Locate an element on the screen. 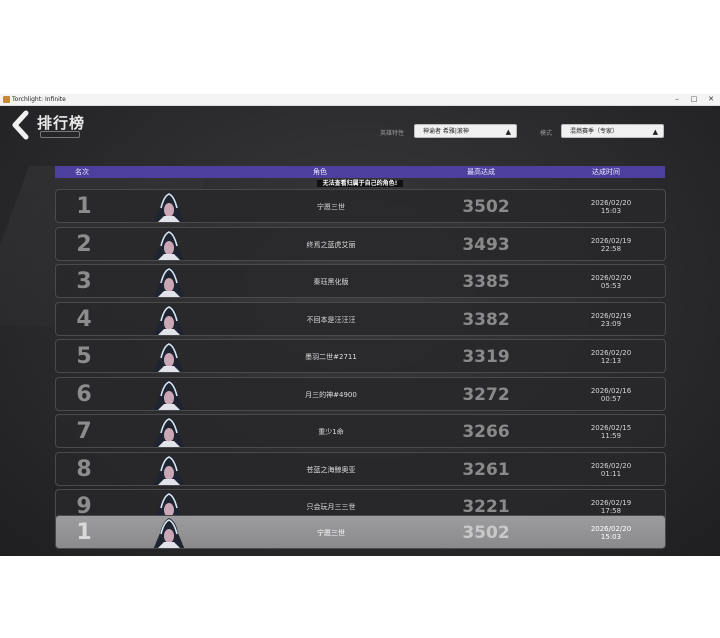  header-score: 最高达成 is located at coordinates (481, 172).